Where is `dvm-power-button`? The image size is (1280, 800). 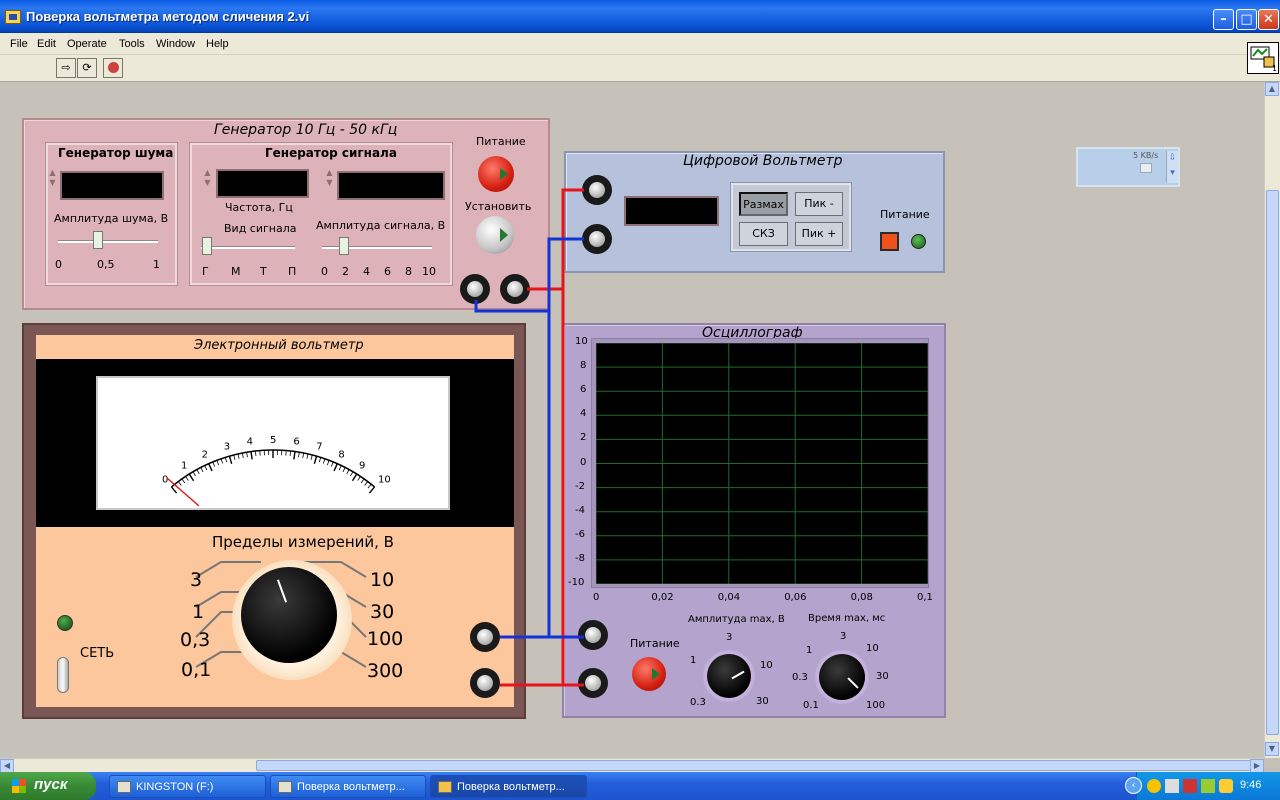
dvm-power-button is located at coordinates (889, 241).